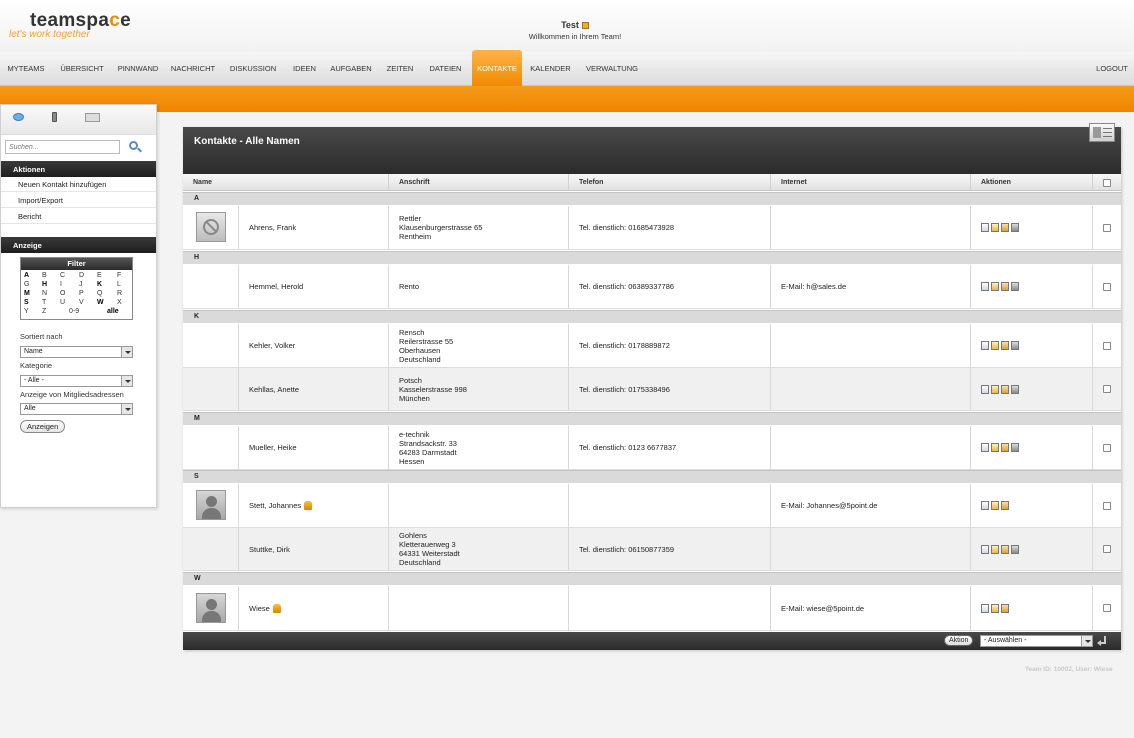 The image size is (1134, 738). What do you see at coordinates (62, 293) in the screenshot?
I see `filter-letter-o: O` at bounding box center [62, 293].